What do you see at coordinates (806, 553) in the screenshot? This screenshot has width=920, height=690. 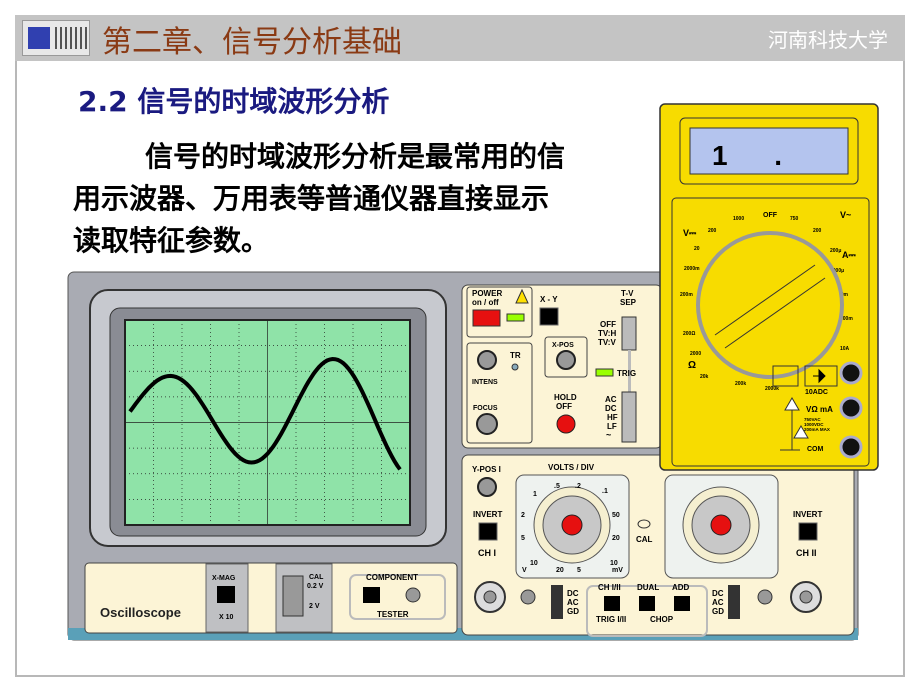 I see `ch2-label: CH II` at bounding box center [806, 553].